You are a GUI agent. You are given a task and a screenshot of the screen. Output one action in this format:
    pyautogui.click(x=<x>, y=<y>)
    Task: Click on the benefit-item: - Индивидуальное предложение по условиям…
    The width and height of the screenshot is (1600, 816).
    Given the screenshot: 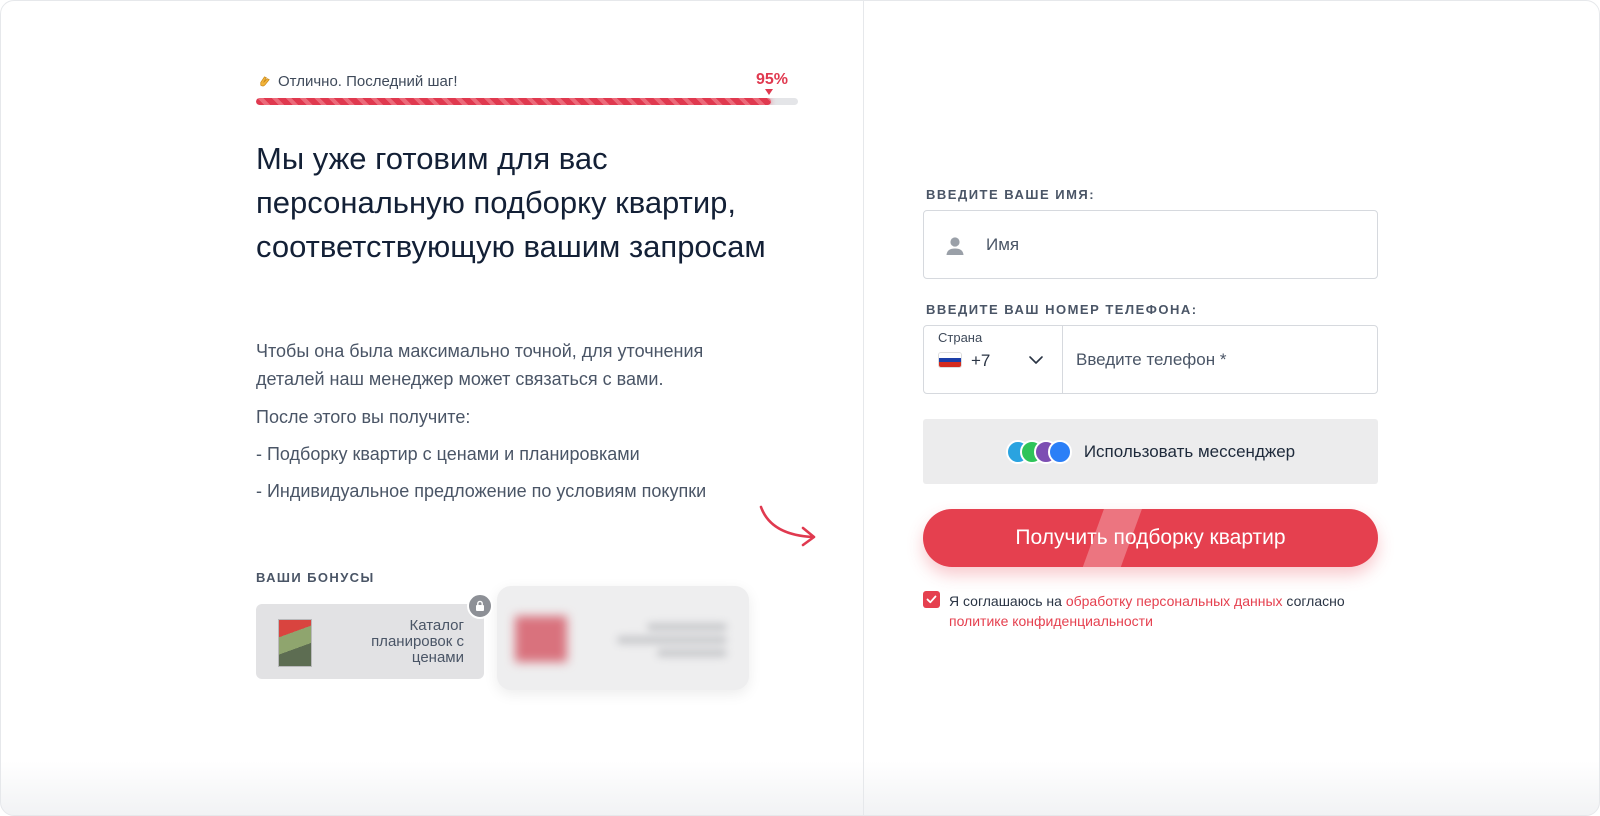 What is the action you would take?
    pyautogui.click(x=481, y=491)
    